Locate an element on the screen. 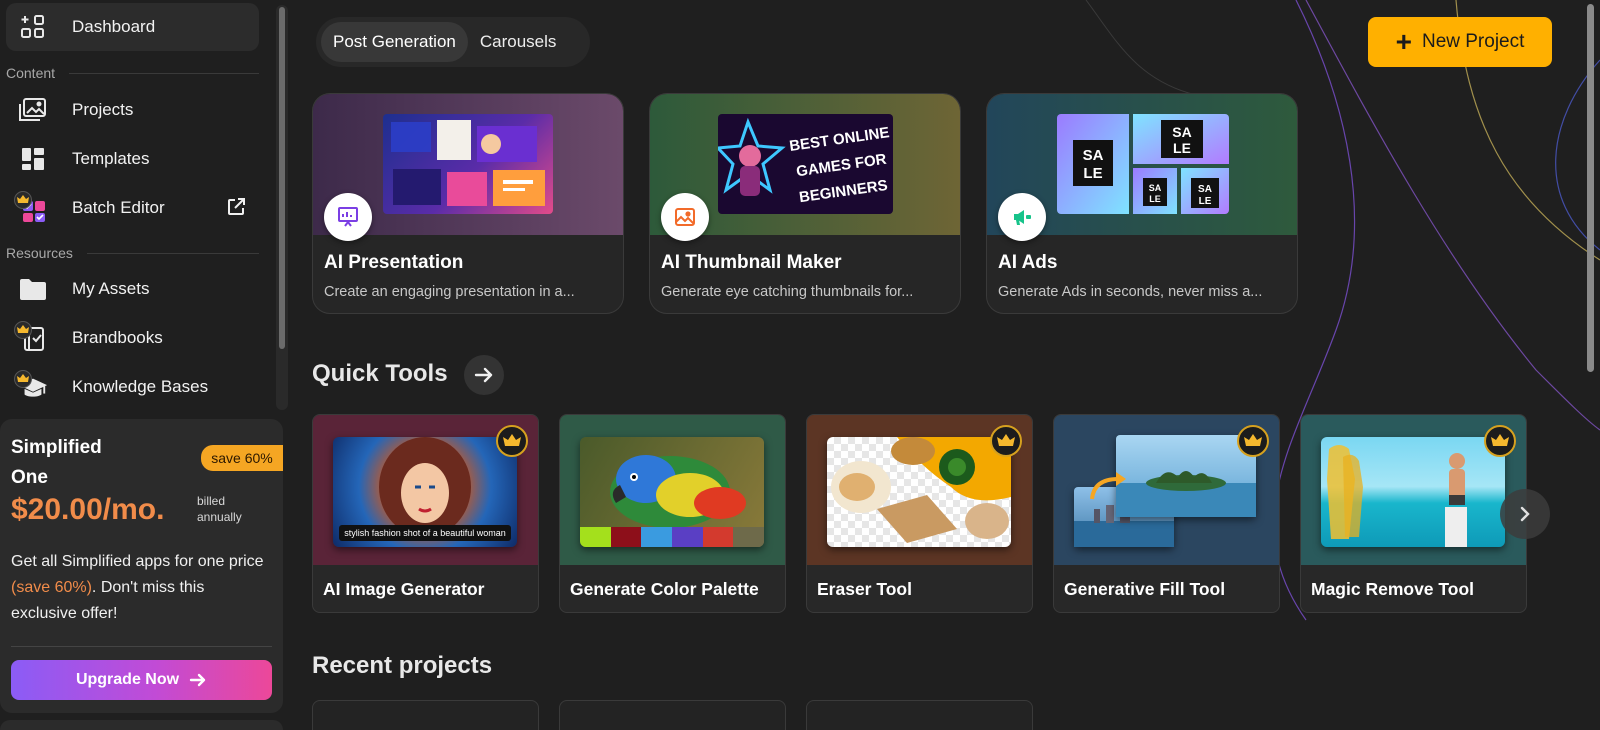 This screenshot has height=730, width=1600. external-link-icon is located at coordinates (236, 209).